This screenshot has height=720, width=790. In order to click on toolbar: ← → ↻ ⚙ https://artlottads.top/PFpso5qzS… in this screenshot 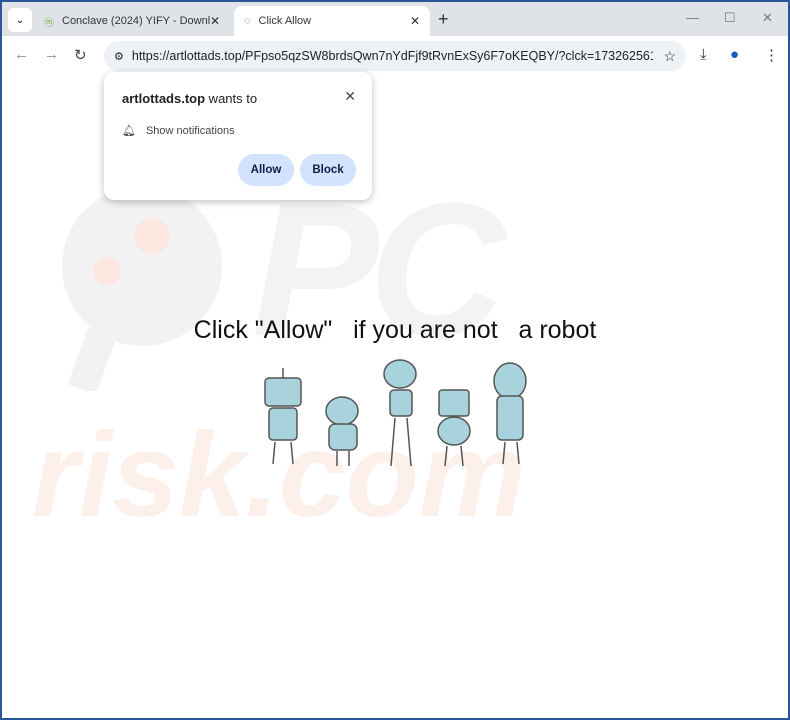, I will do `click(395, 56)`.